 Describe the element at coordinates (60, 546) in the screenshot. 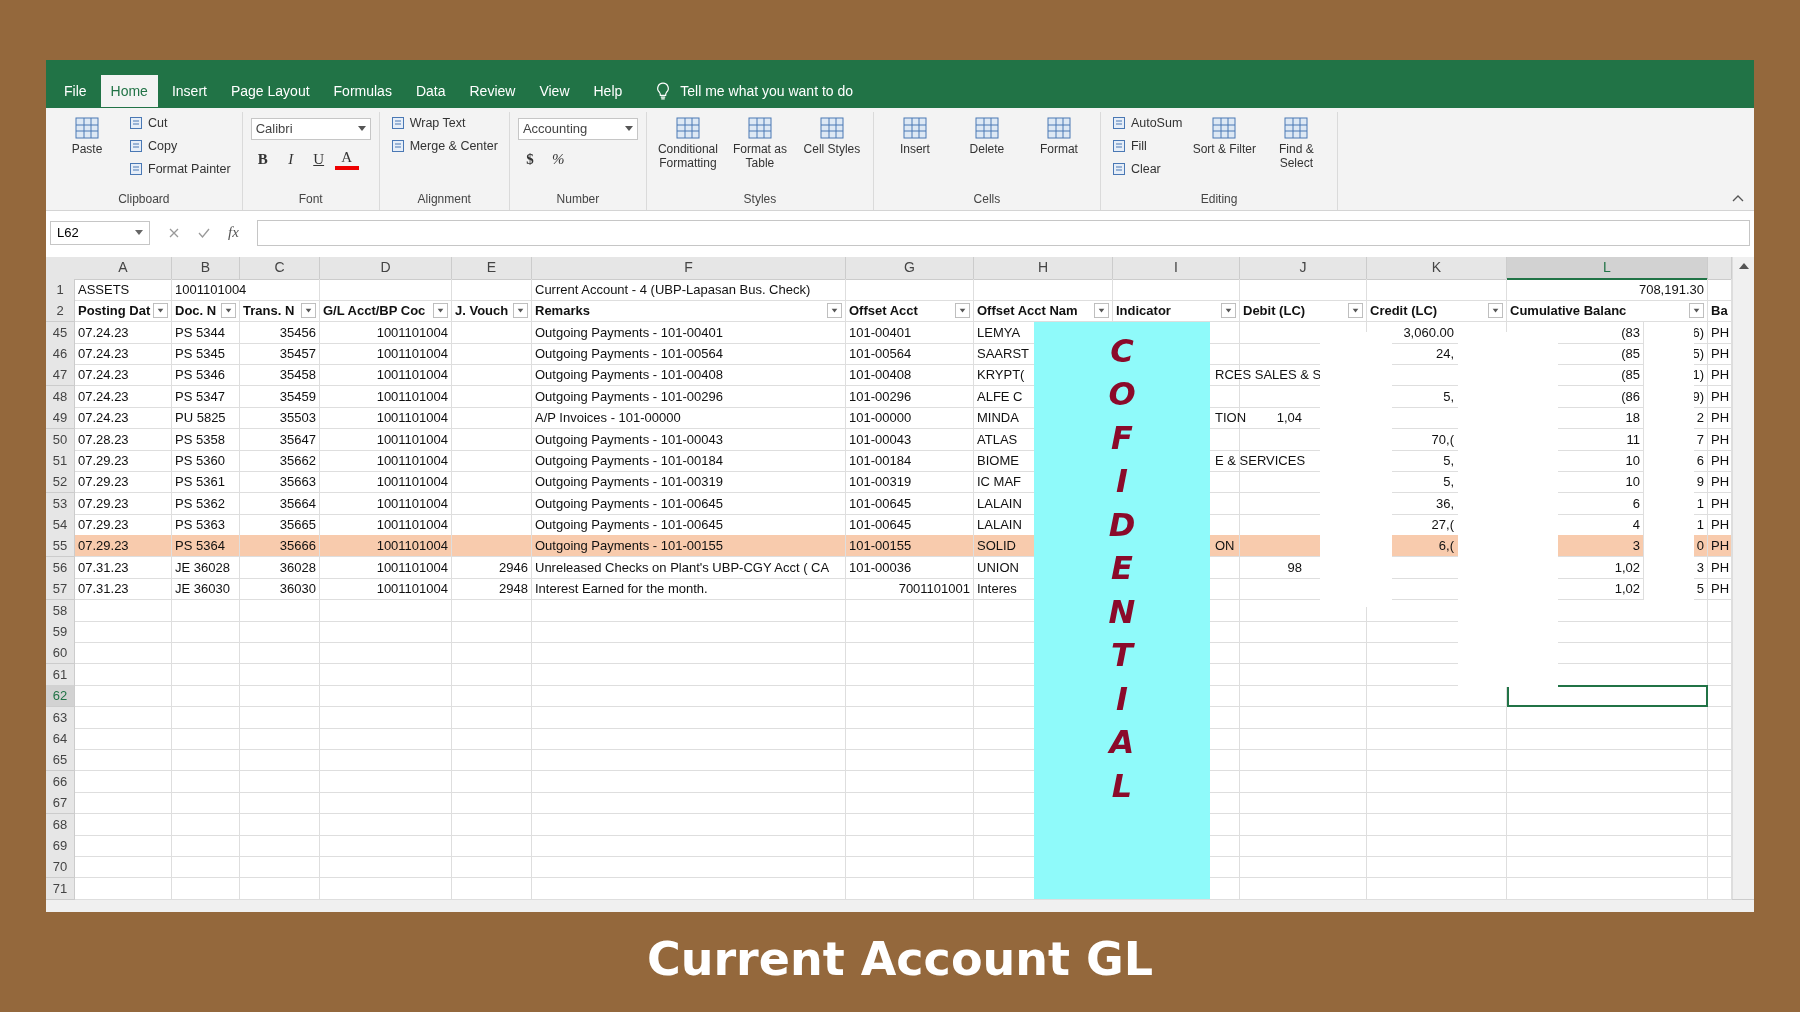

I see `row-number: 55` at that location.